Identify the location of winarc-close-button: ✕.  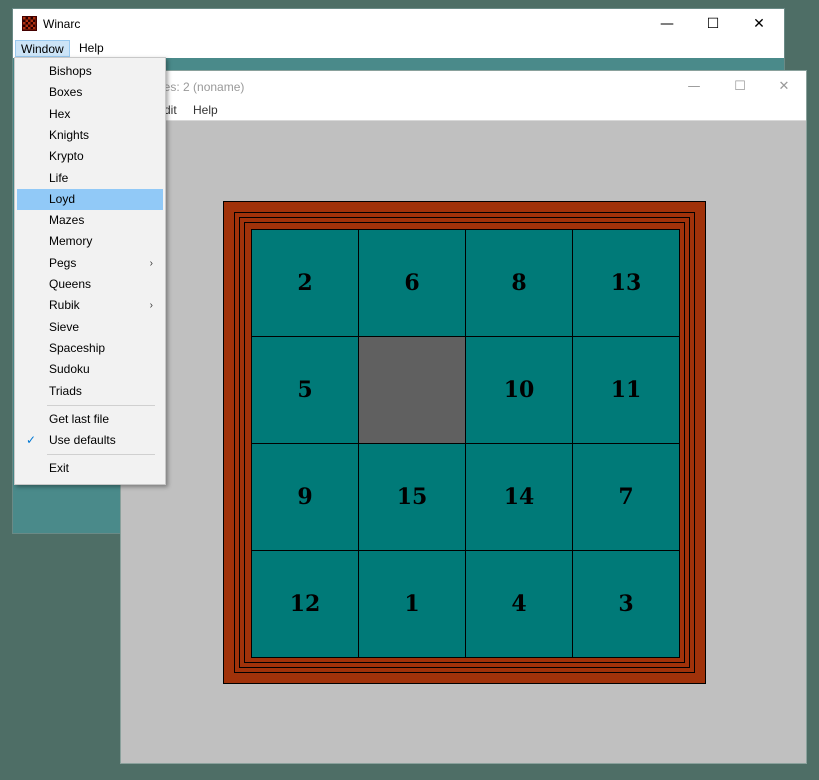
(759, 24).